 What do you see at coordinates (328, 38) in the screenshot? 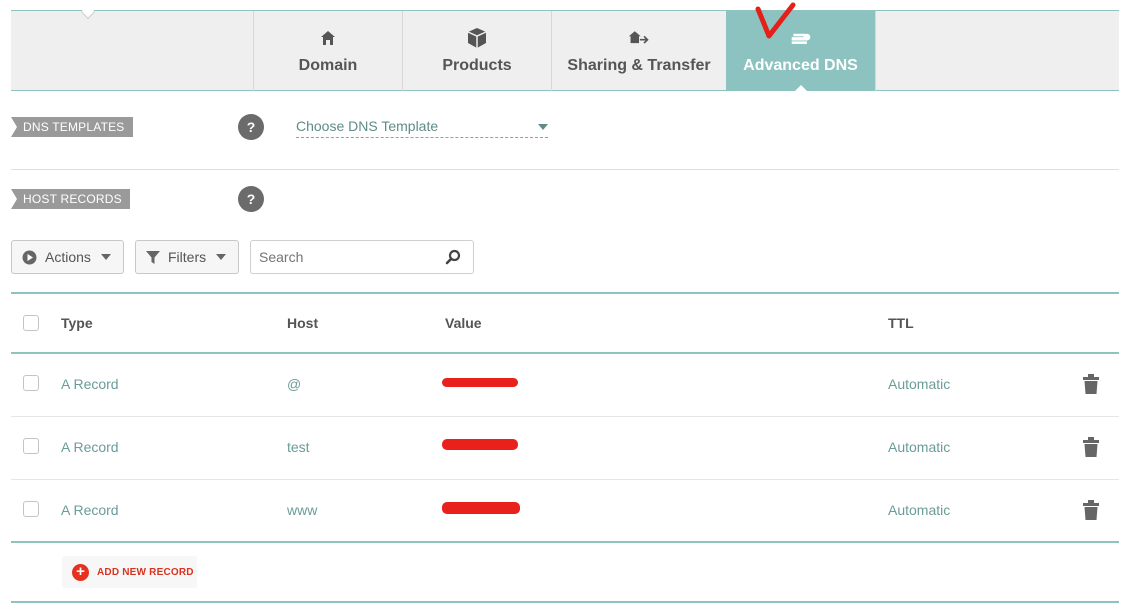
I see `home-icon` at bounding box center [328, 38].